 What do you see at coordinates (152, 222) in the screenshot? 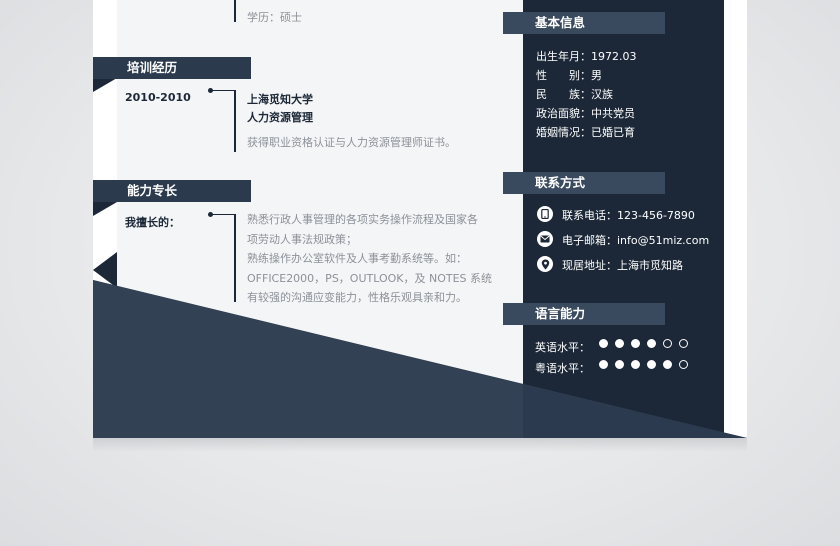
I see `skills-label: 我擅长的：` at bounding box center [152, 222].